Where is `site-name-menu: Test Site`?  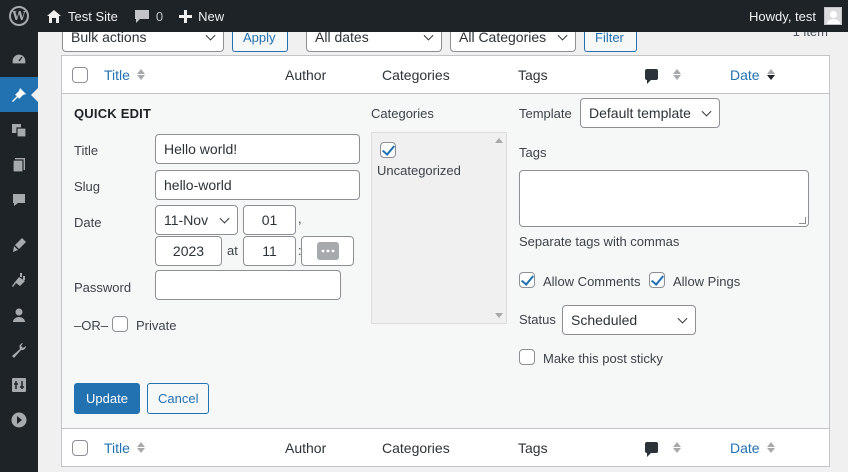 site-name-menu: Test Site is located at coordinates (82, 16).